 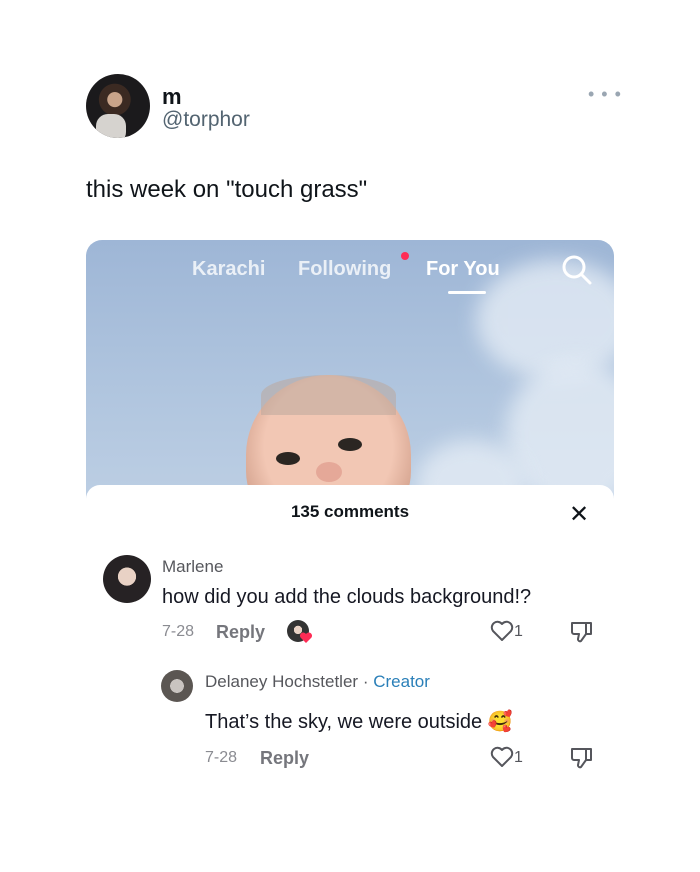 What do you see at coordinates (221, 757) in the screenshot?
I see `reply-date: 7-28` at bounding box center [221, 757].